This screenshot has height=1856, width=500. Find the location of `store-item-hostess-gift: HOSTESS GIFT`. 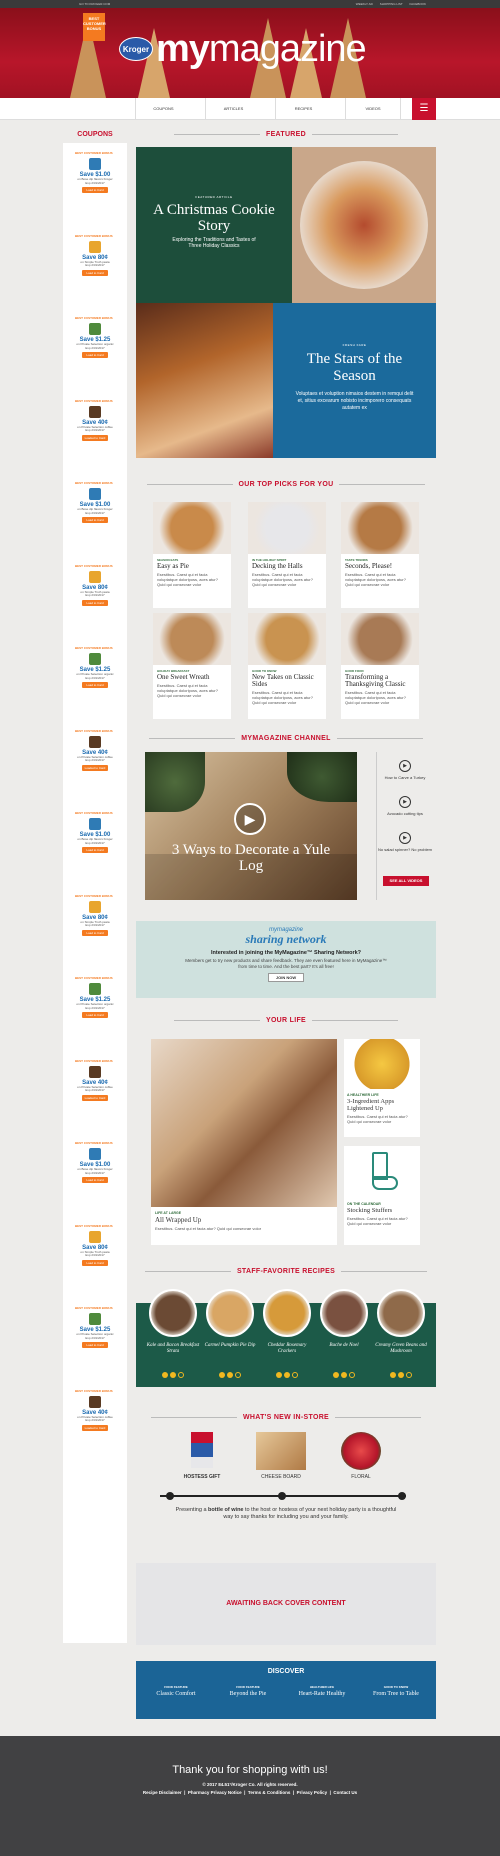

store-item-hostess-gift: HOSTESS GIFT is located at coordinates (202, 1456).